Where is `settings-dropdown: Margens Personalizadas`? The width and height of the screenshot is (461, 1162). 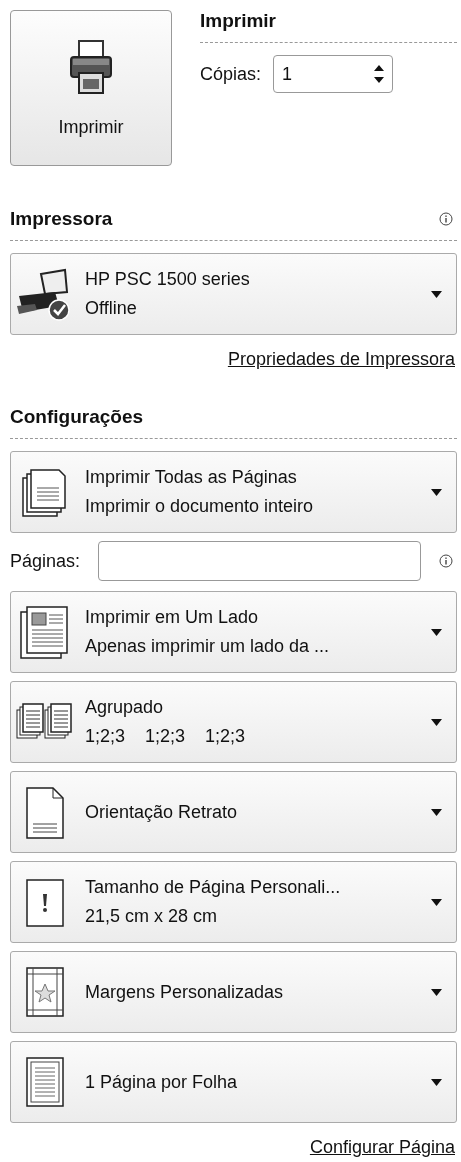 settings-dropdown: Margens Personalizadas is located at coordinates (233, 992).